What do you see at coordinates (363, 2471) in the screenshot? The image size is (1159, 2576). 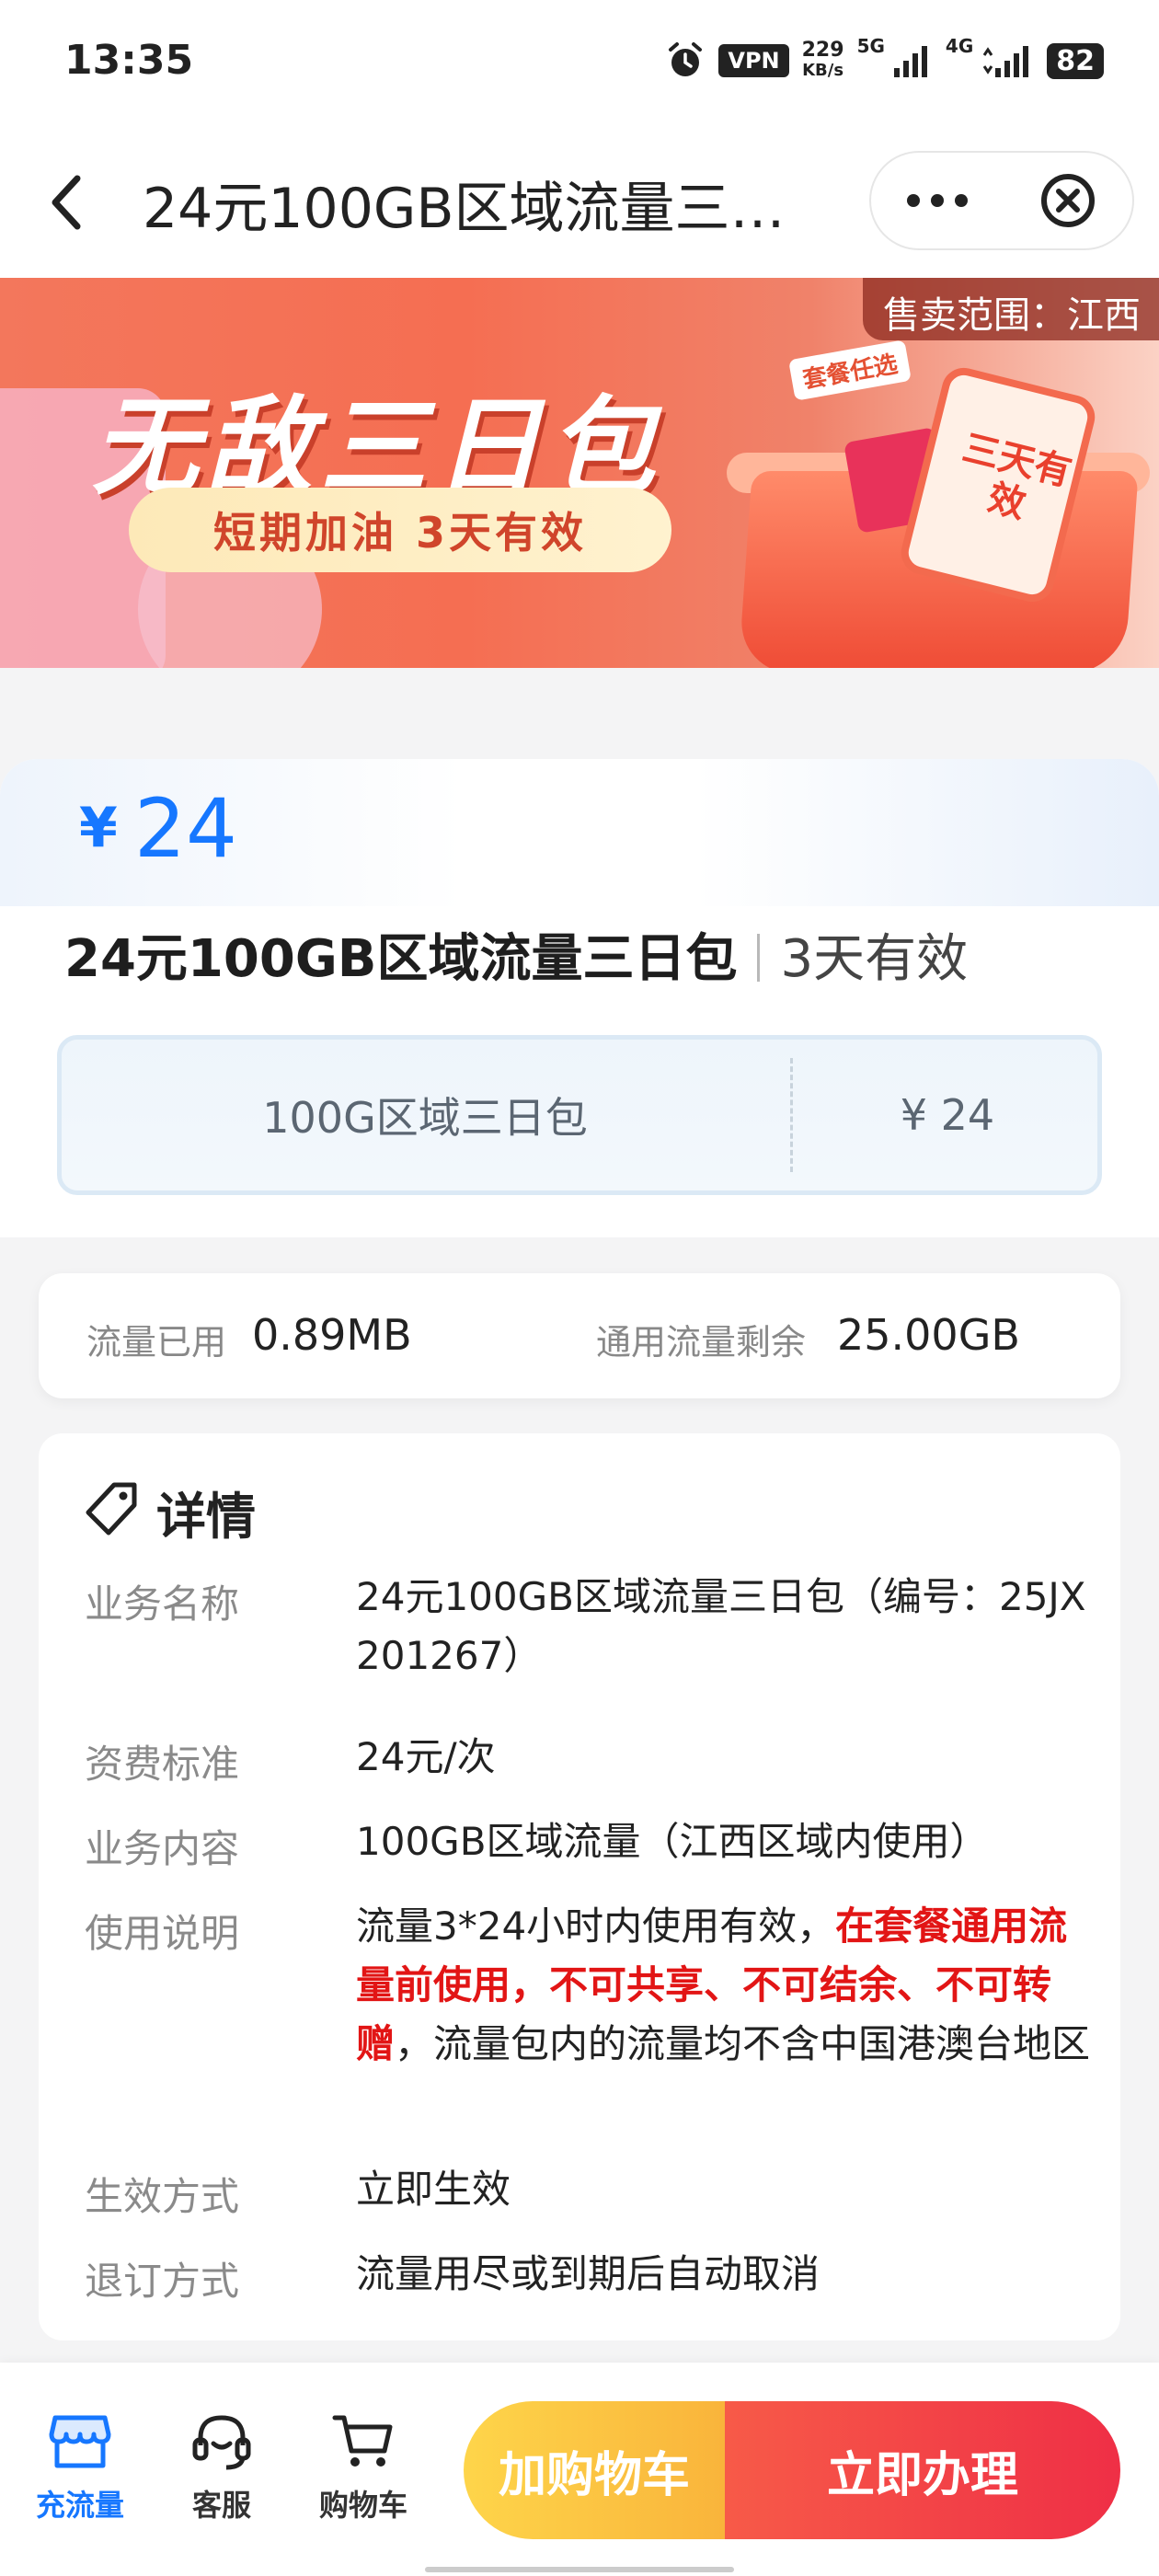 I see `tab-shopping-cart: 购物车` at bounding box center [363, 2471].